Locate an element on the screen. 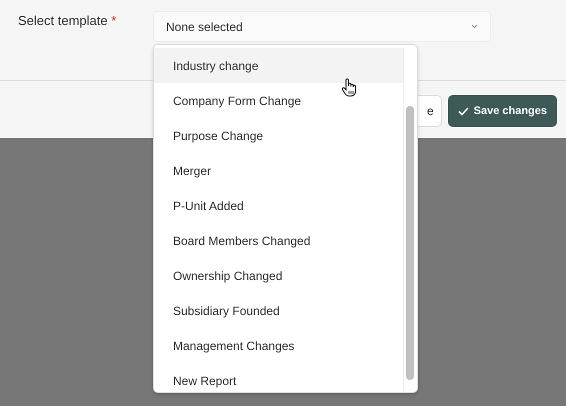  template-select: None selected is located at coordinates (322, 26).